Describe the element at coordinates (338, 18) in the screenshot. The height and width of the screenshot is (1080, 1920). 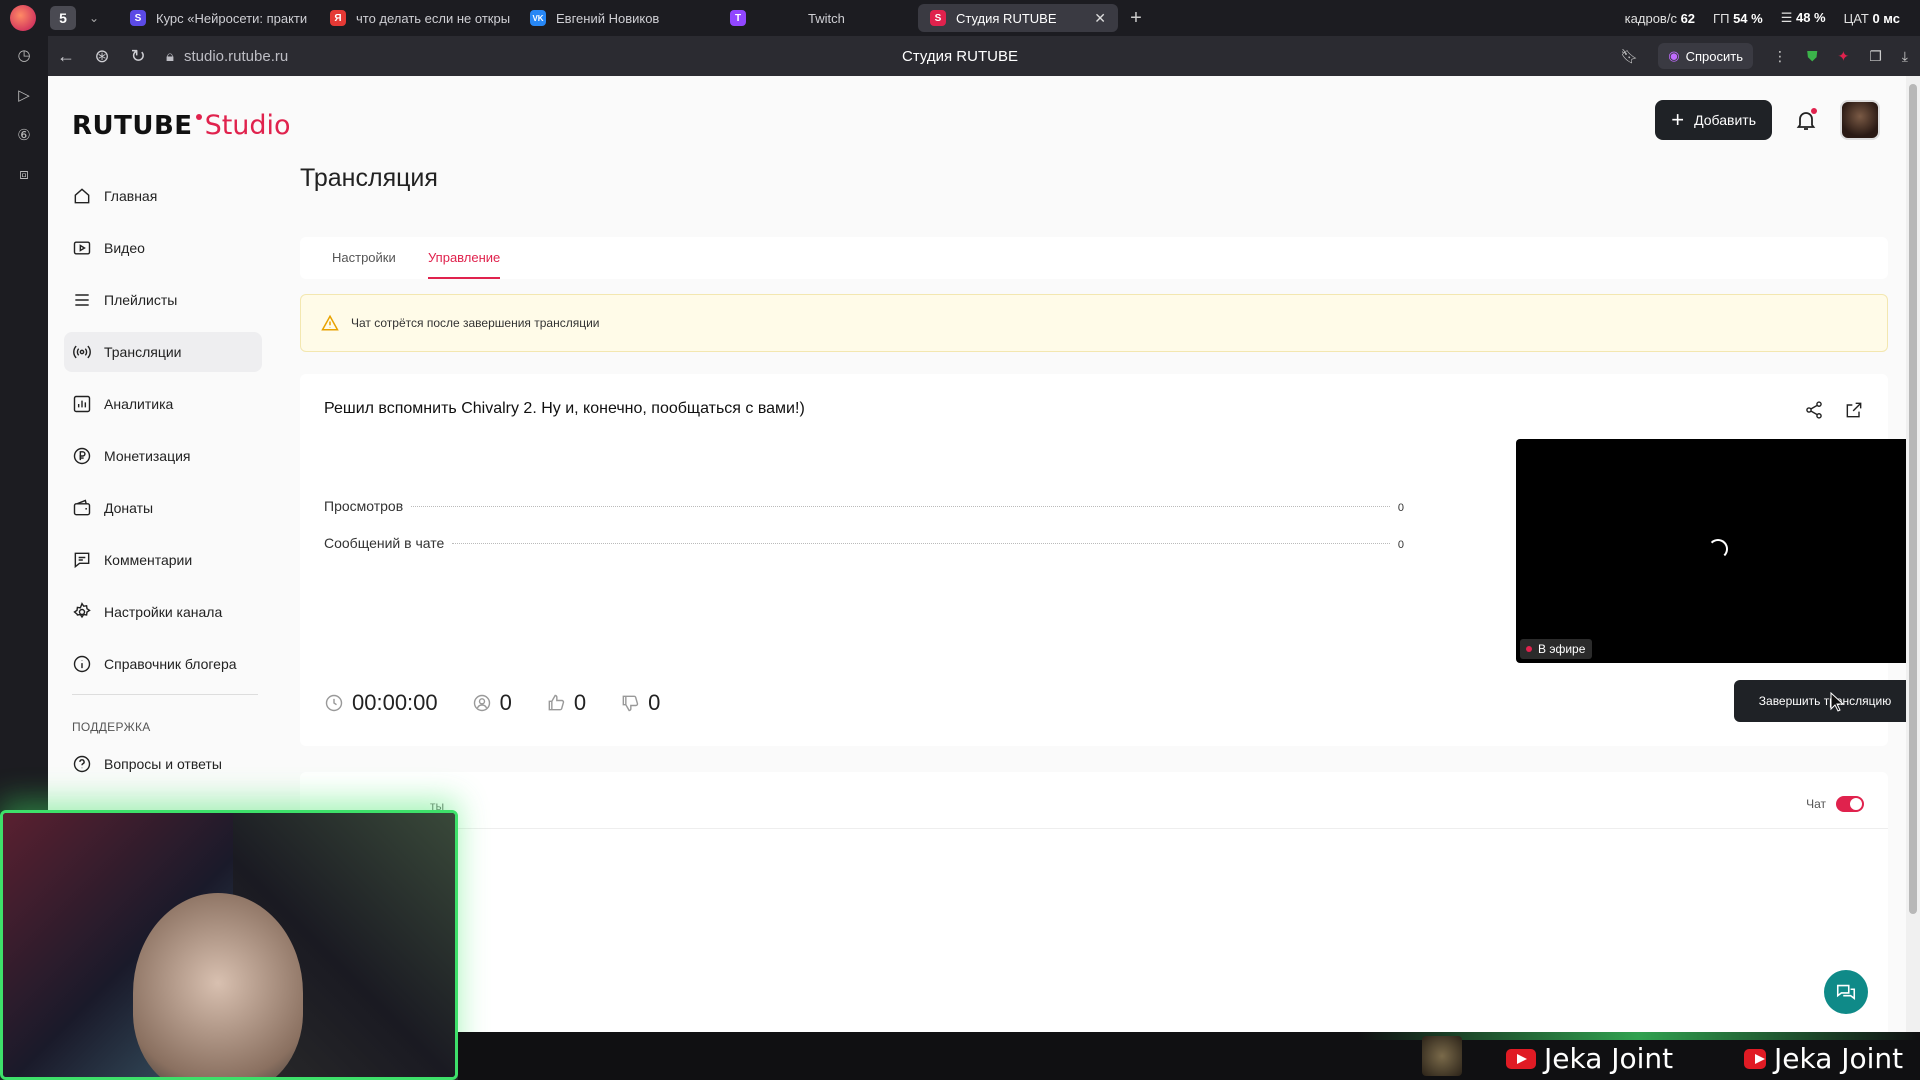
I see `tab-favicon-icon: Я` at that location.